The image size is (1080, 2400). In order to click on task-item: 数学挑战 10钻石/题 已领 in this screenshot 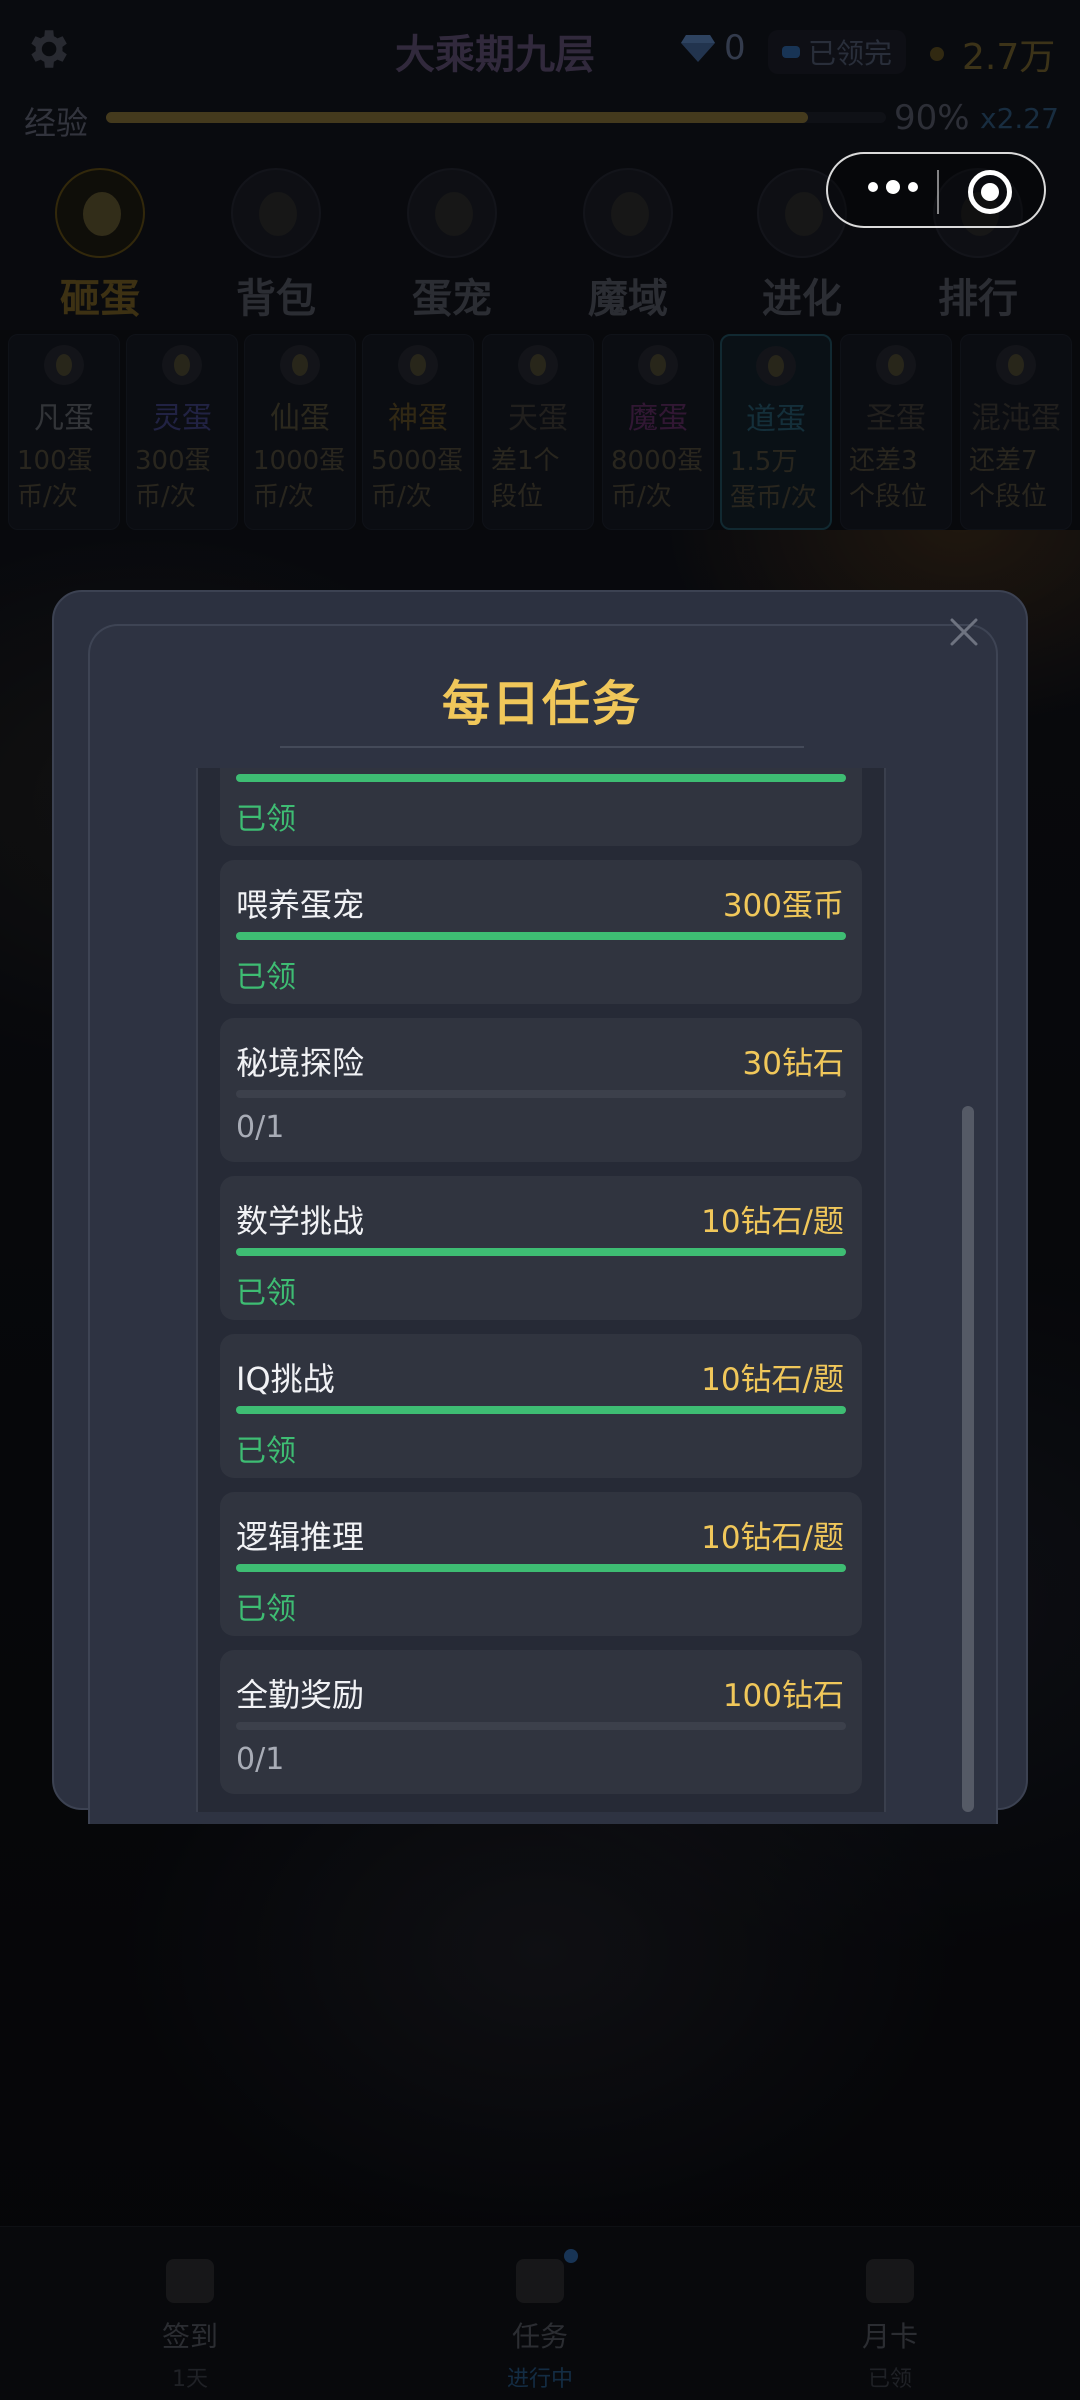, I will do `click(541, 1248)`.